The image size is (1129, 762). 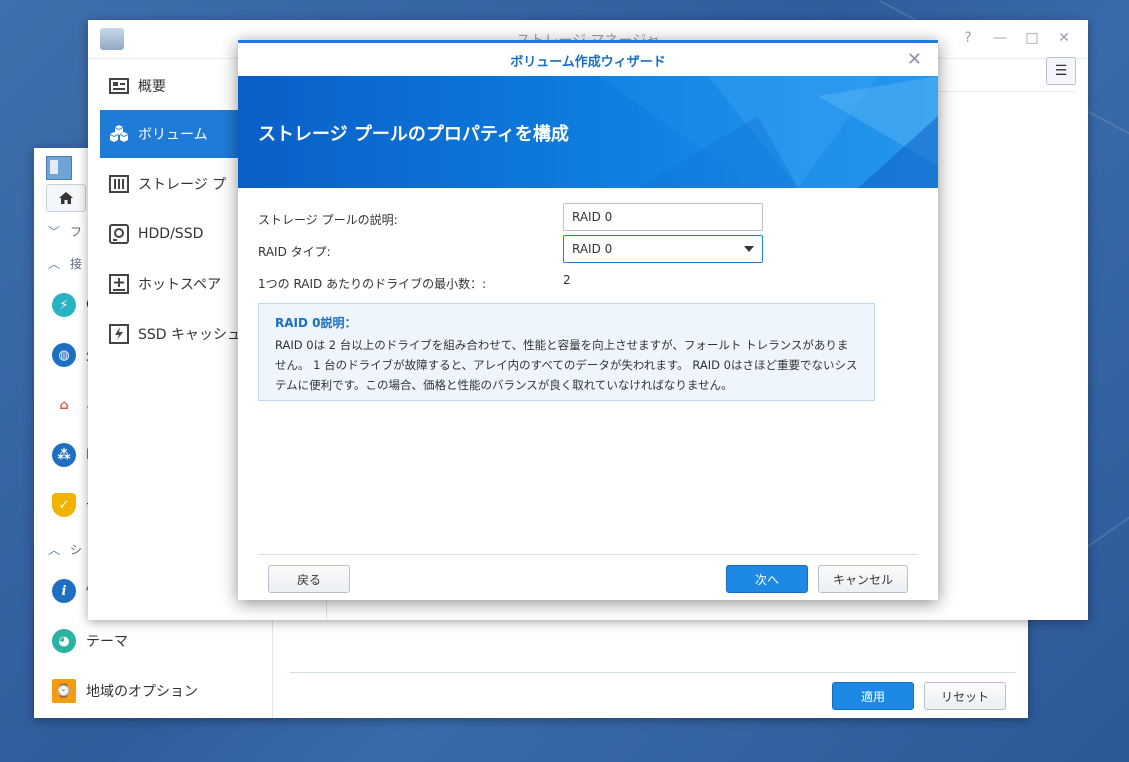 I want to click on control-panel-app-icon, so click(x=59, y=168).